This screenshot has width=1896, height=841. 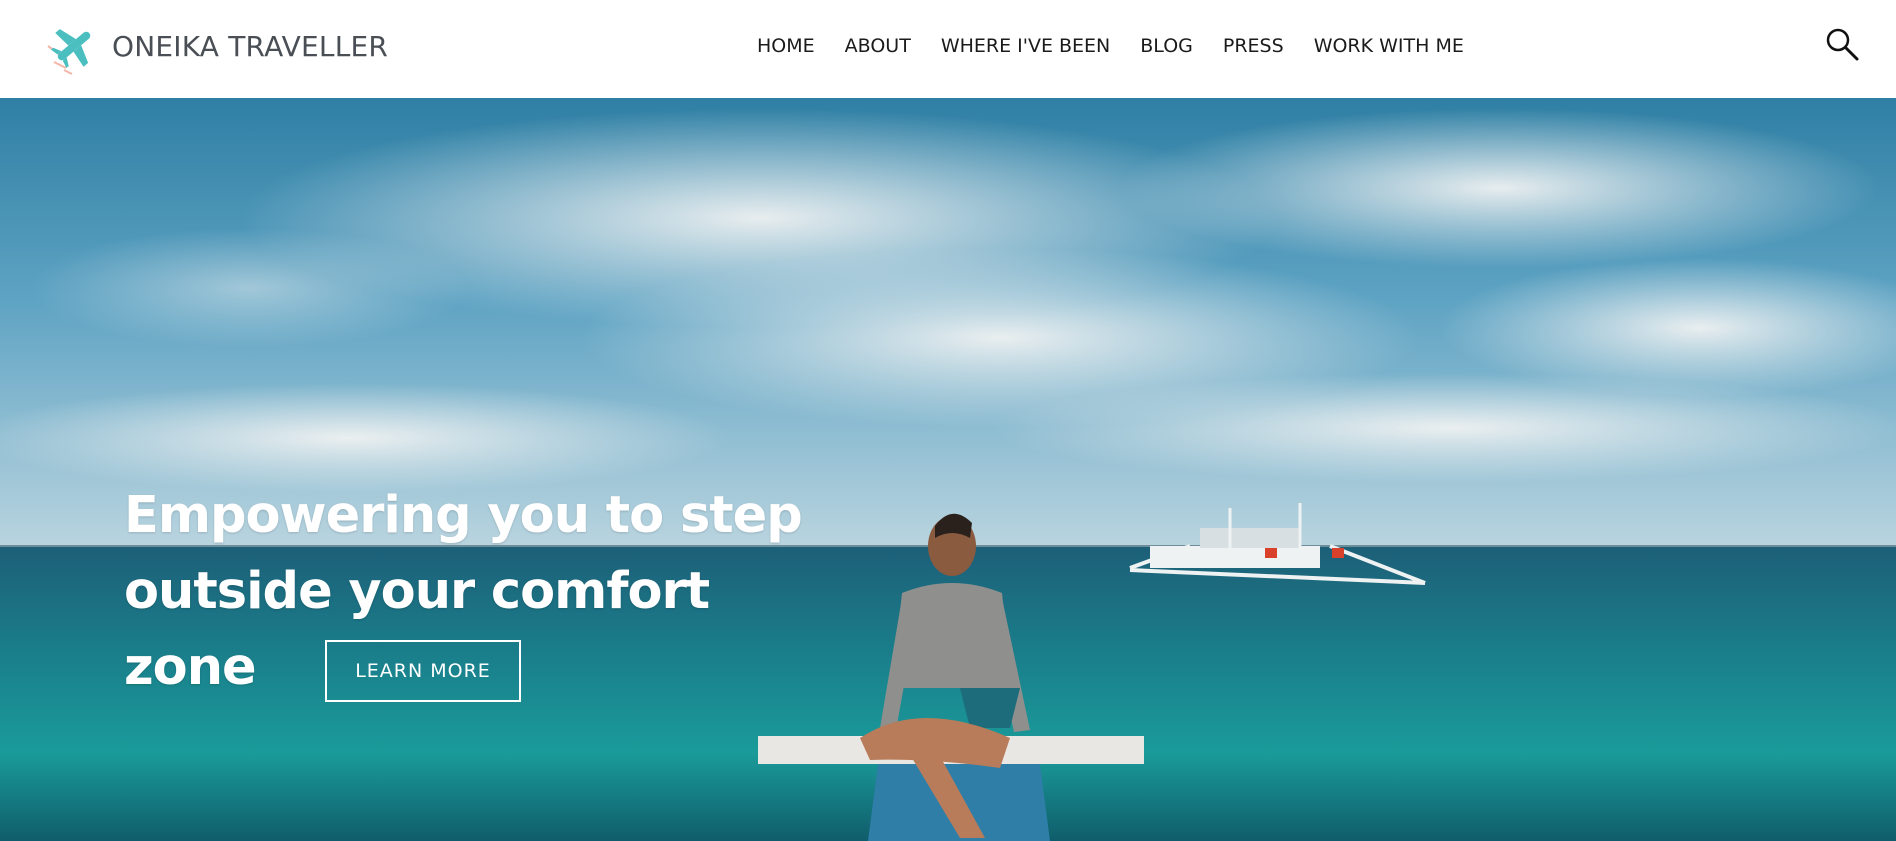 I want to click on nav-item-home: HOME, so click(x=786, y=46).